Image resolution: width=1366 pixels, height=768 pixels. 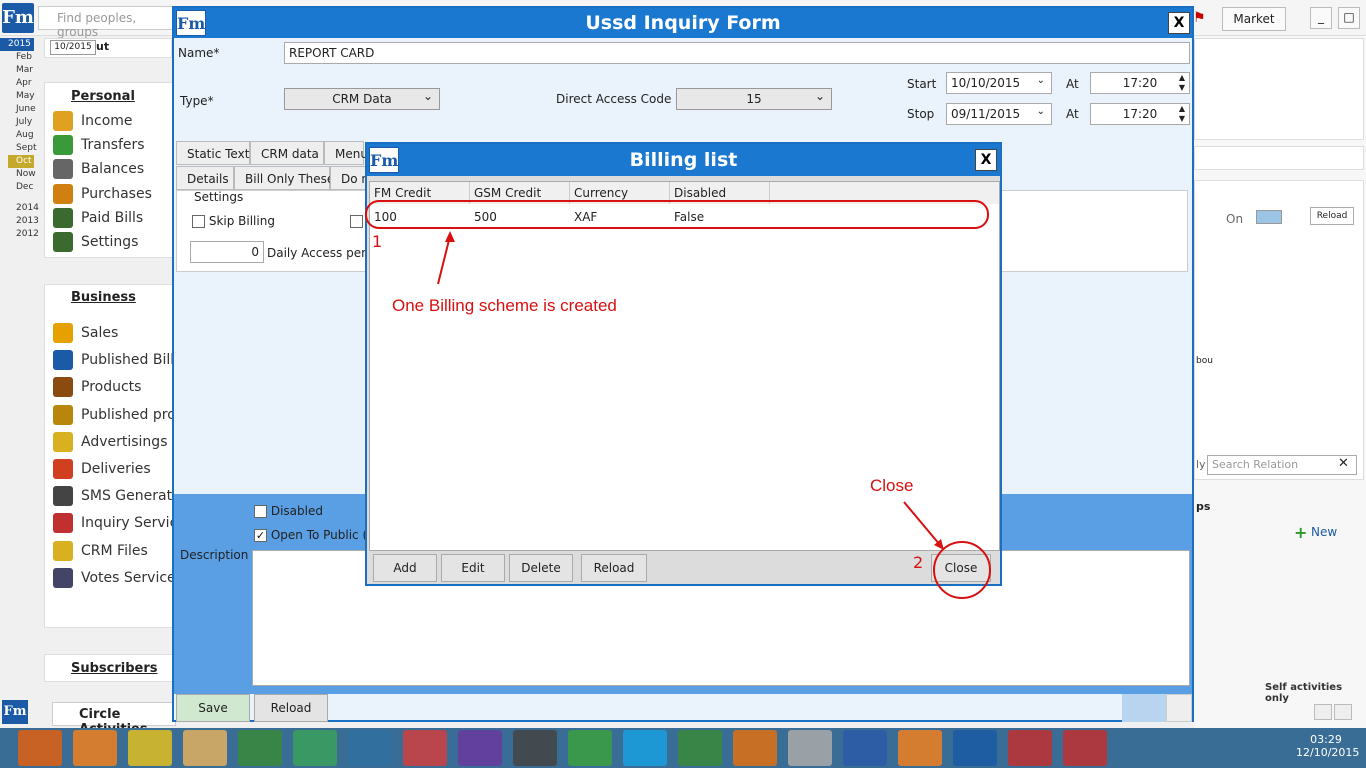 What do you see at coordinates (755, 748) in the screenshot?
I see `vlc-icon` at bounding box center [755, 748].